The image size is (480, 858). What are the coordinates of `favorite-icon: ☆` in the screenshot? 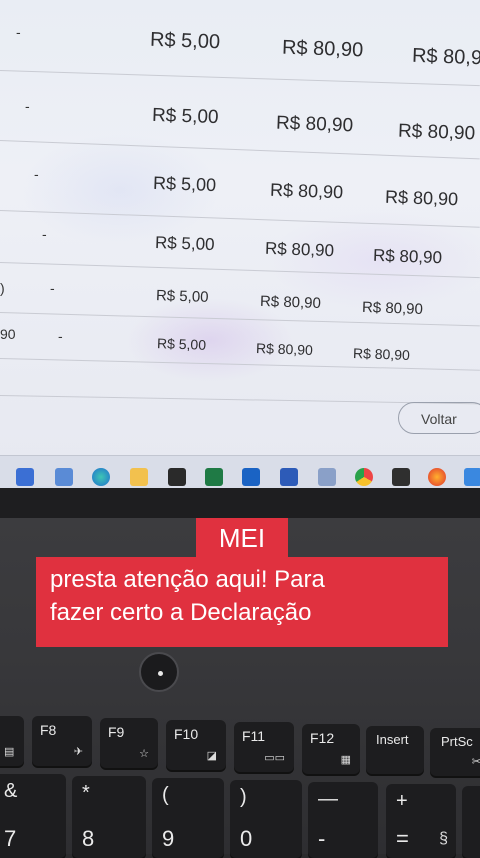 It's located at (144, 754).